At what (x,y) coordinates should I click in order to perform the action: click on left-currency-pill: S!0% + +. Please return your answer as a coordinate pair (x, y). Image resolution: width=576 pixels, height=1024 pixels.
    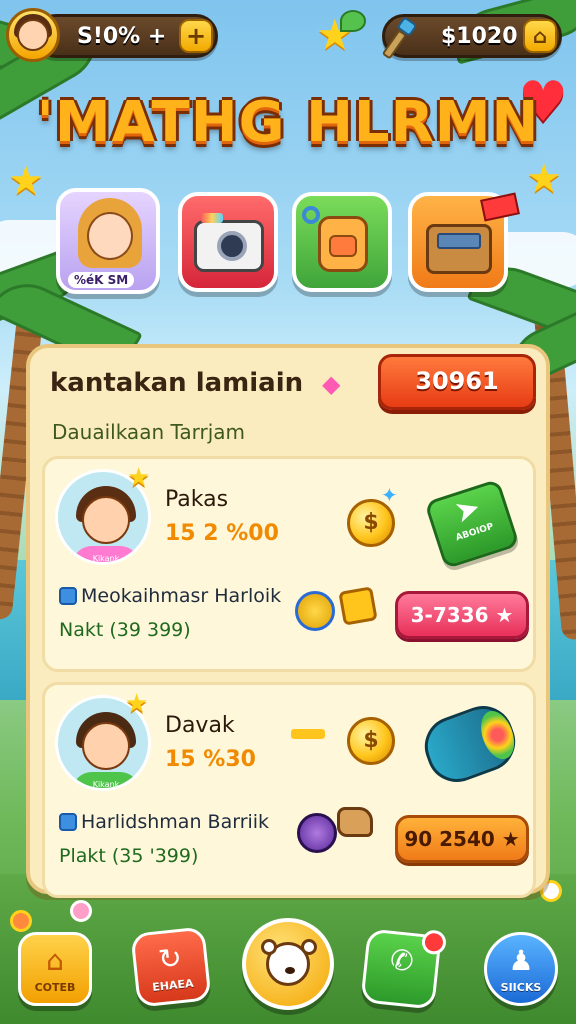
    Looking at the image, I should click on (126, 36).